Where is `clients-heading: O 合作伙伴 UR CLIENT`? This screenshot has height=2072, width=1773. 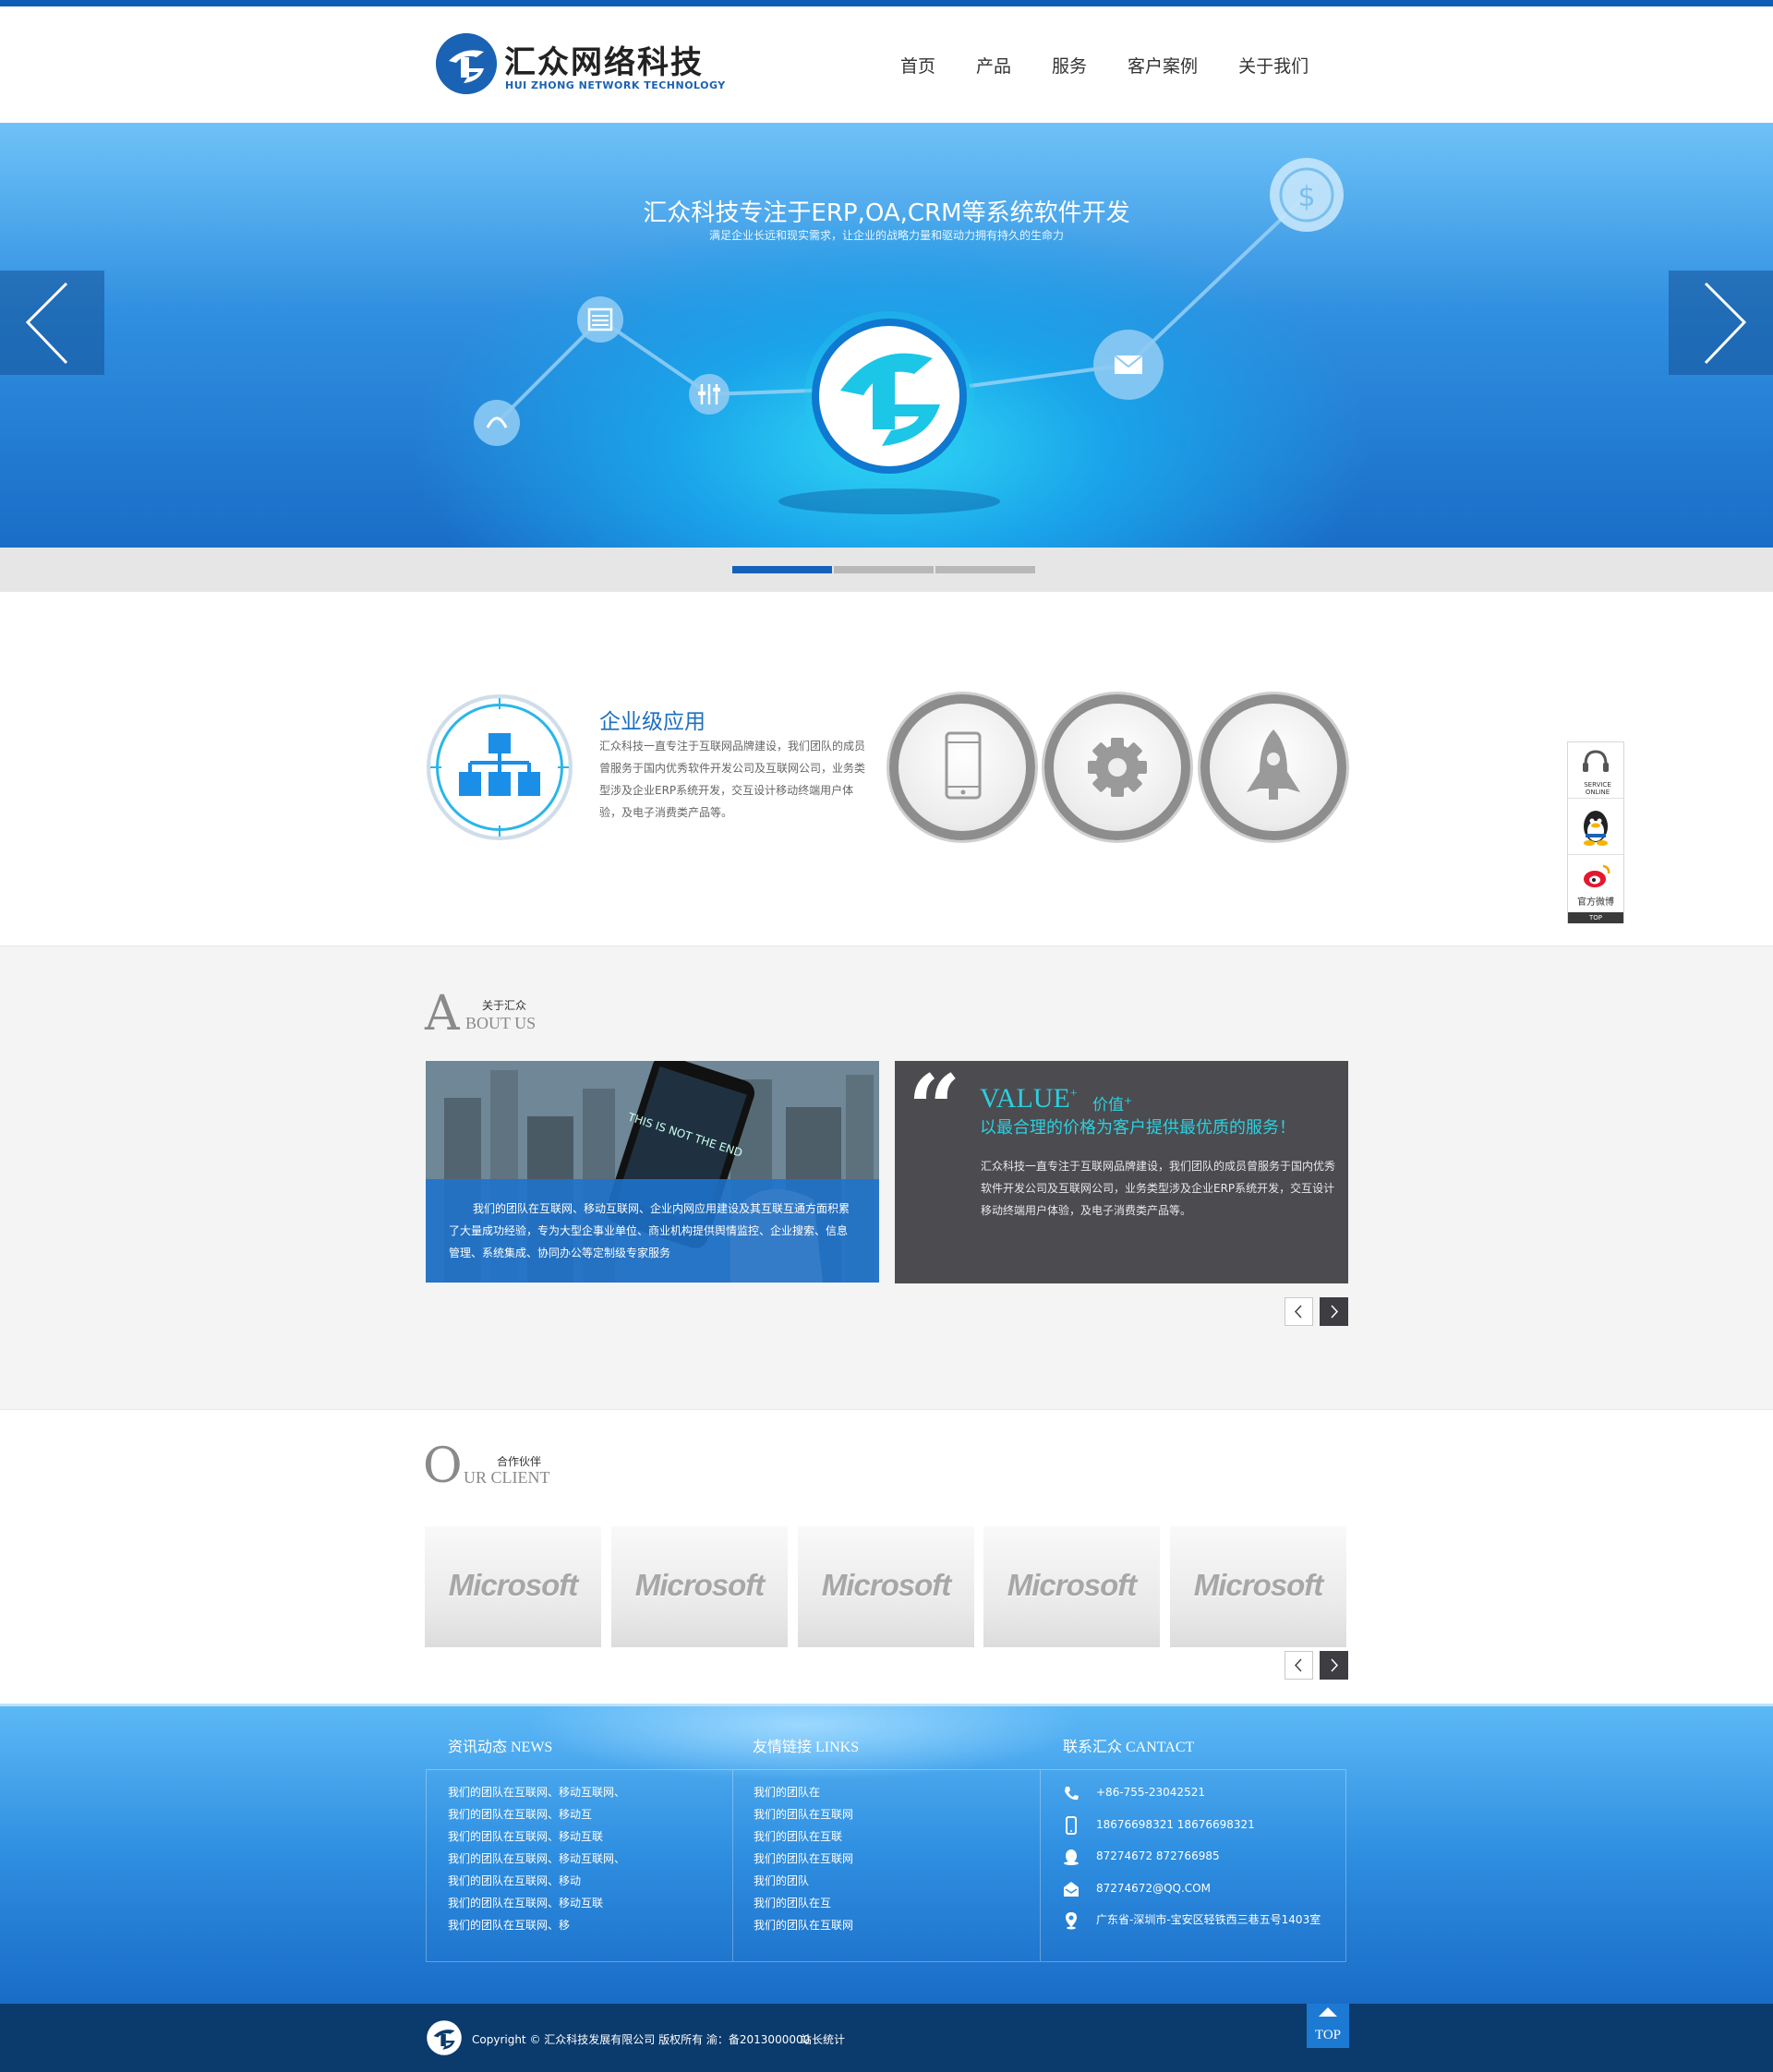 clients-heading: O 合作伙伴 UR CLIENT is located at coordinates (516, 1470).